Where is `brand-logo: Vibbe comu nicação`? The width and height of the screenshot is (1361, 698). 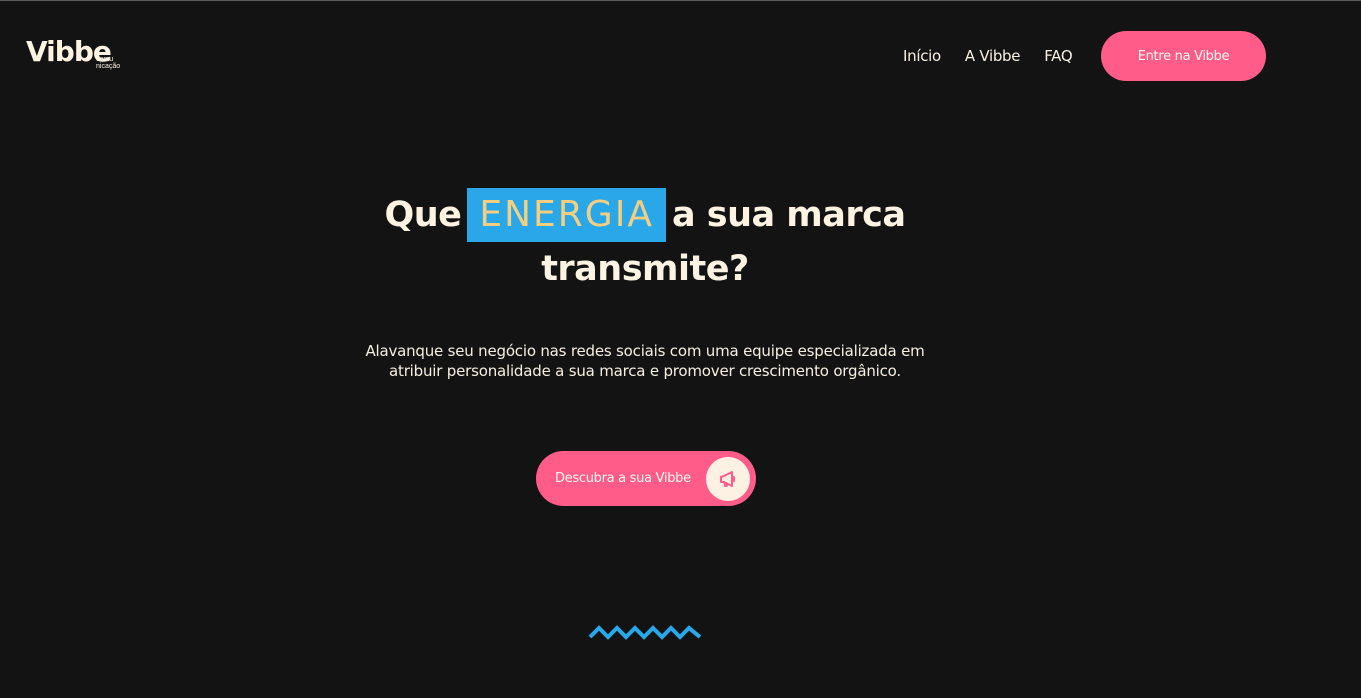
brand-logo: Vibbe comu nicação is located at coordinates (81, 56).